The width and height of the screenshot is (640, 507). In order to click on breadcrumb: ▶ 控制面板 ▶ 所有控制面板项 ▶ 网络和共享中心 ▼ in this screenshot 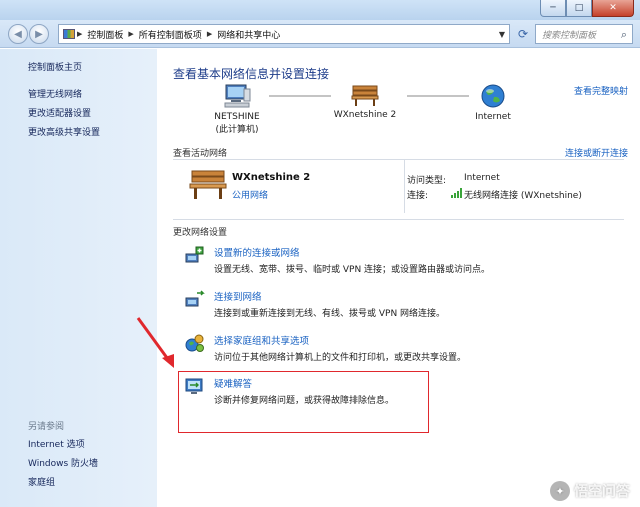, I will do `click(284, 34)`.